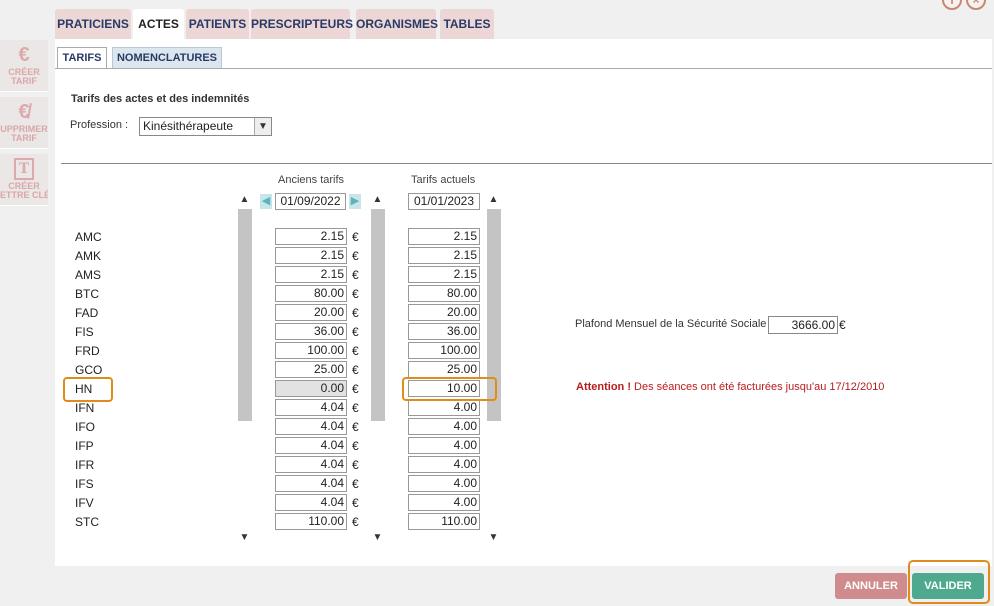 Image resolution: width=994 pixels, height=606 pixels. I want to click on new-tarifs-scrollbar: ▲ ▼, so click(493, 369).